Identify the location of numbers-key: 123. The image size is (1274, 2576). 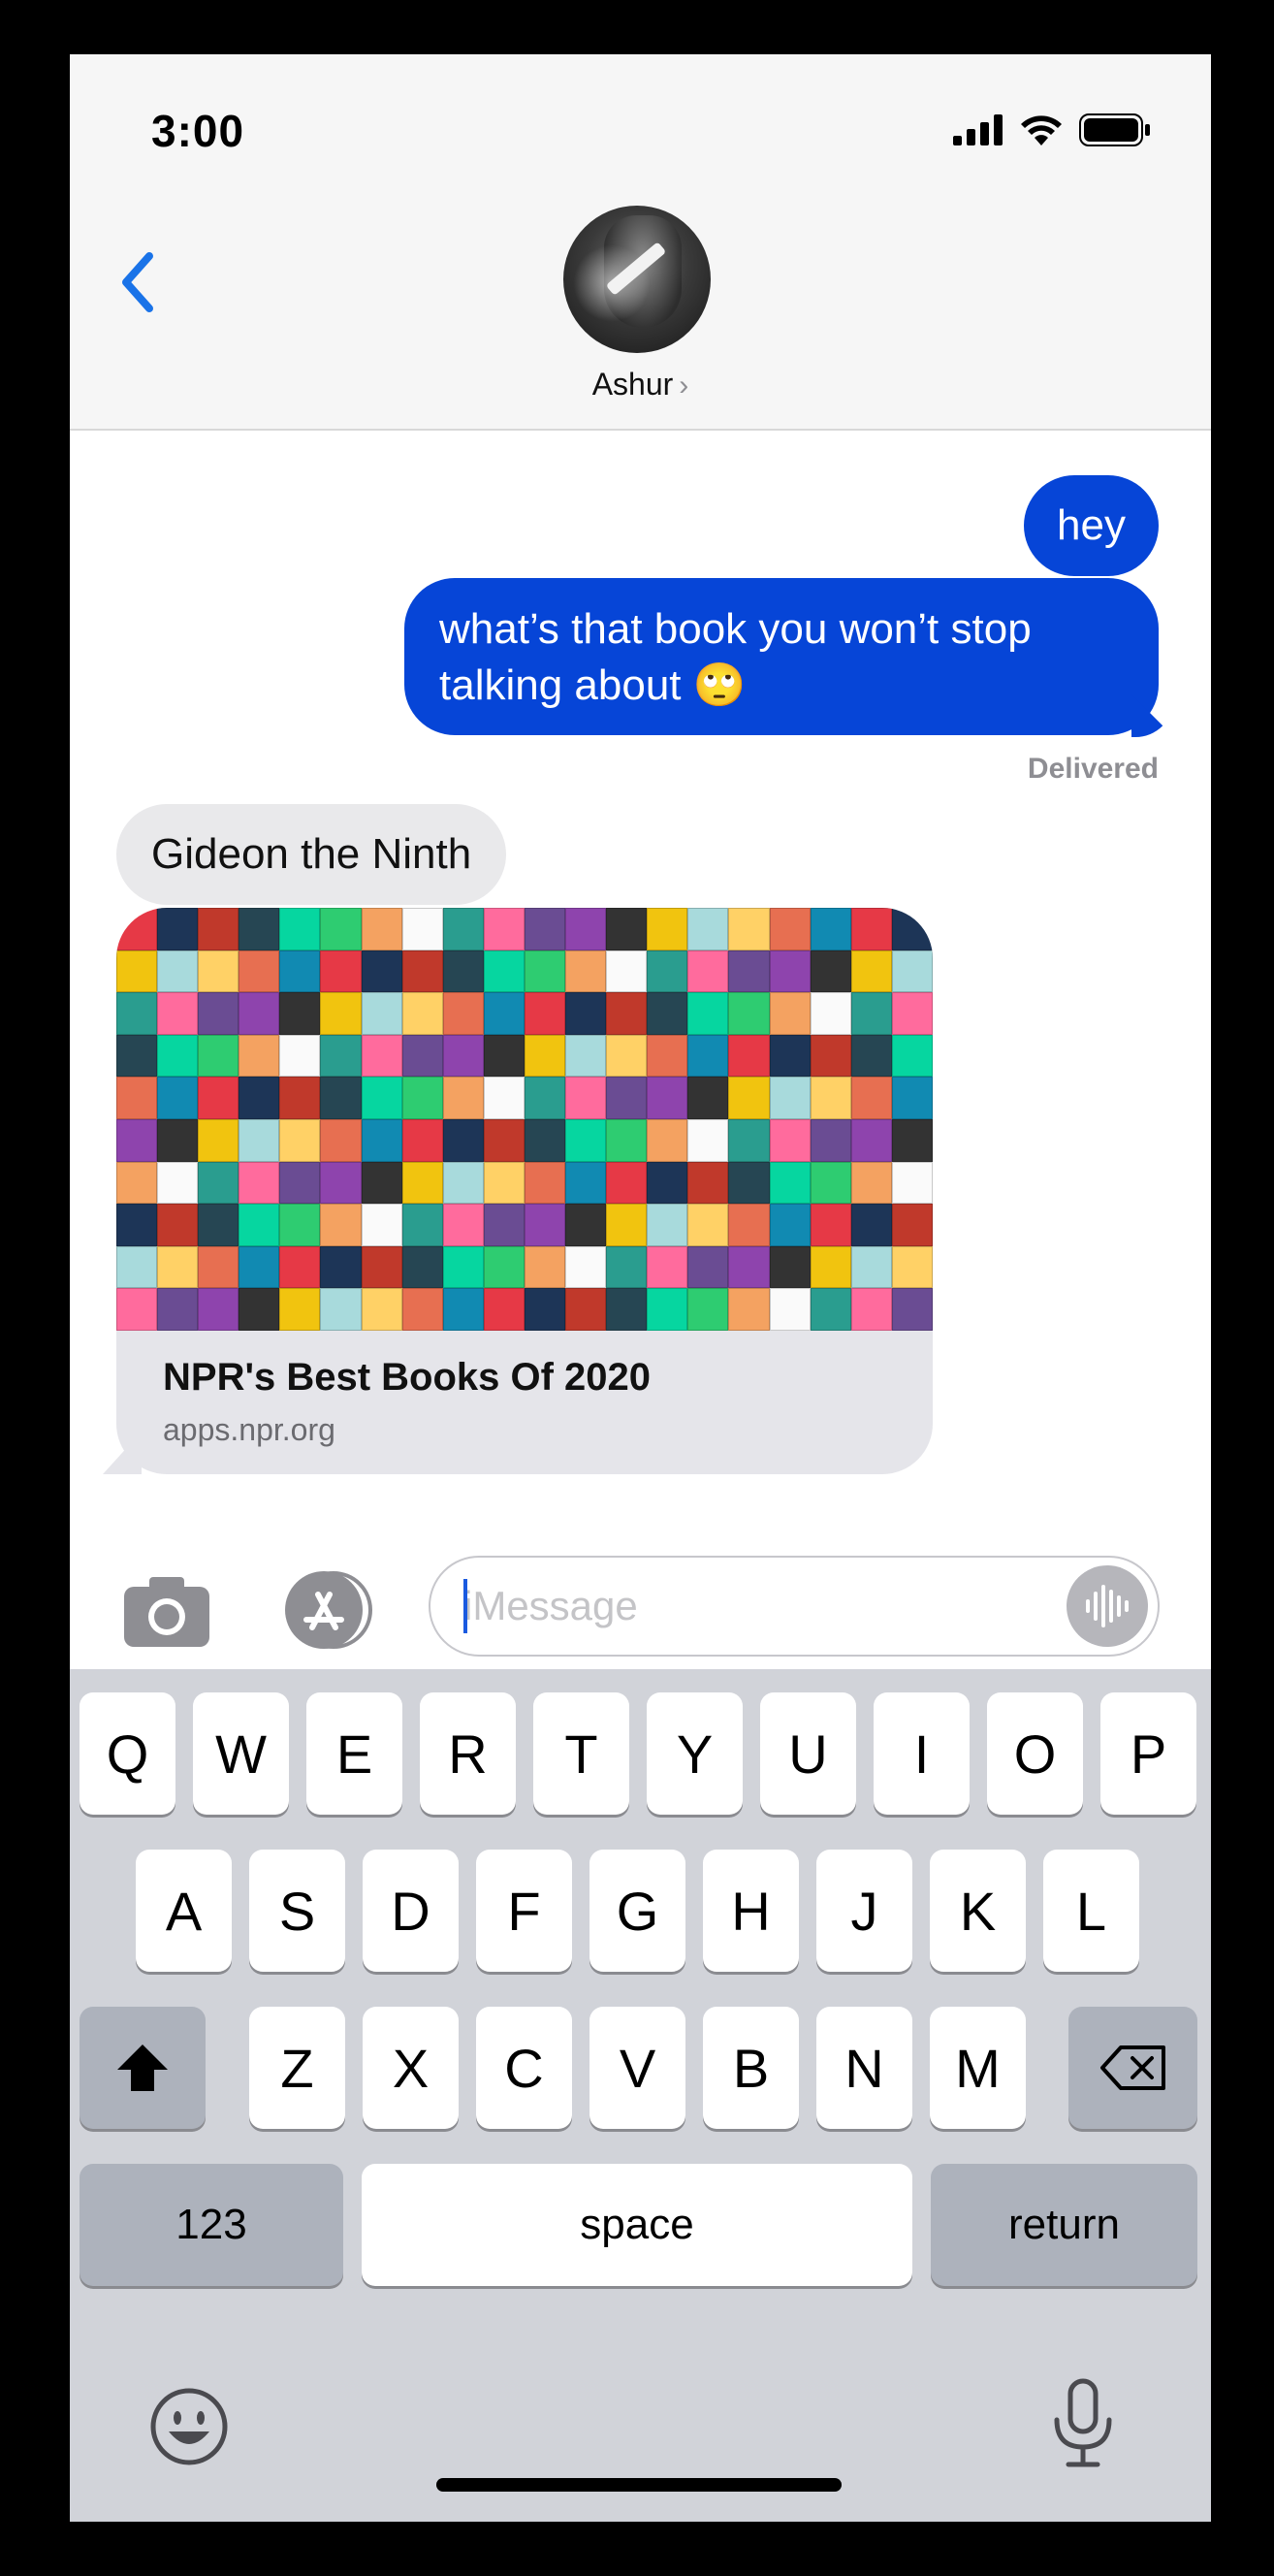
(211, 2225).